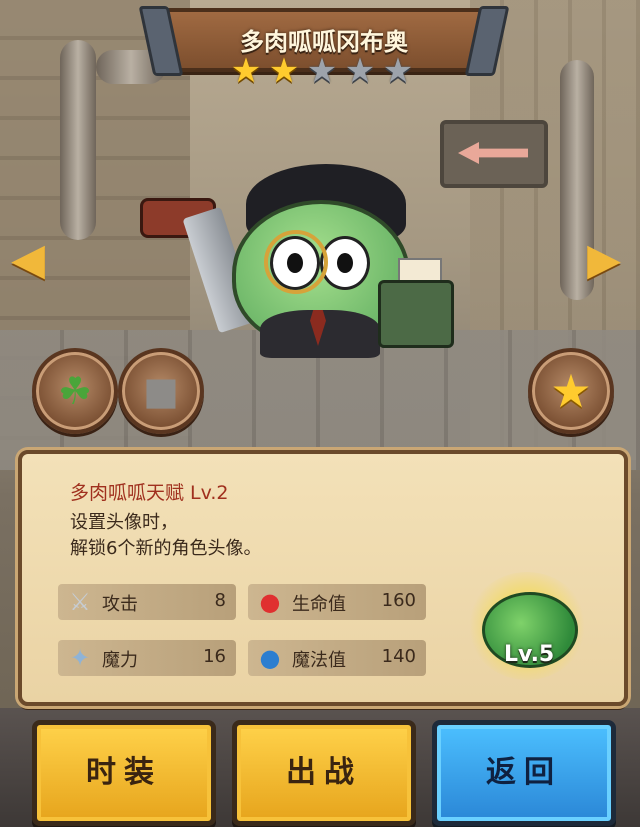 This screenshot has width=640, height=827. What do you see at coordinates (319, 660) in the screenshot?
I see `stat-label: 魔法值` at bounding box center [319, 660].